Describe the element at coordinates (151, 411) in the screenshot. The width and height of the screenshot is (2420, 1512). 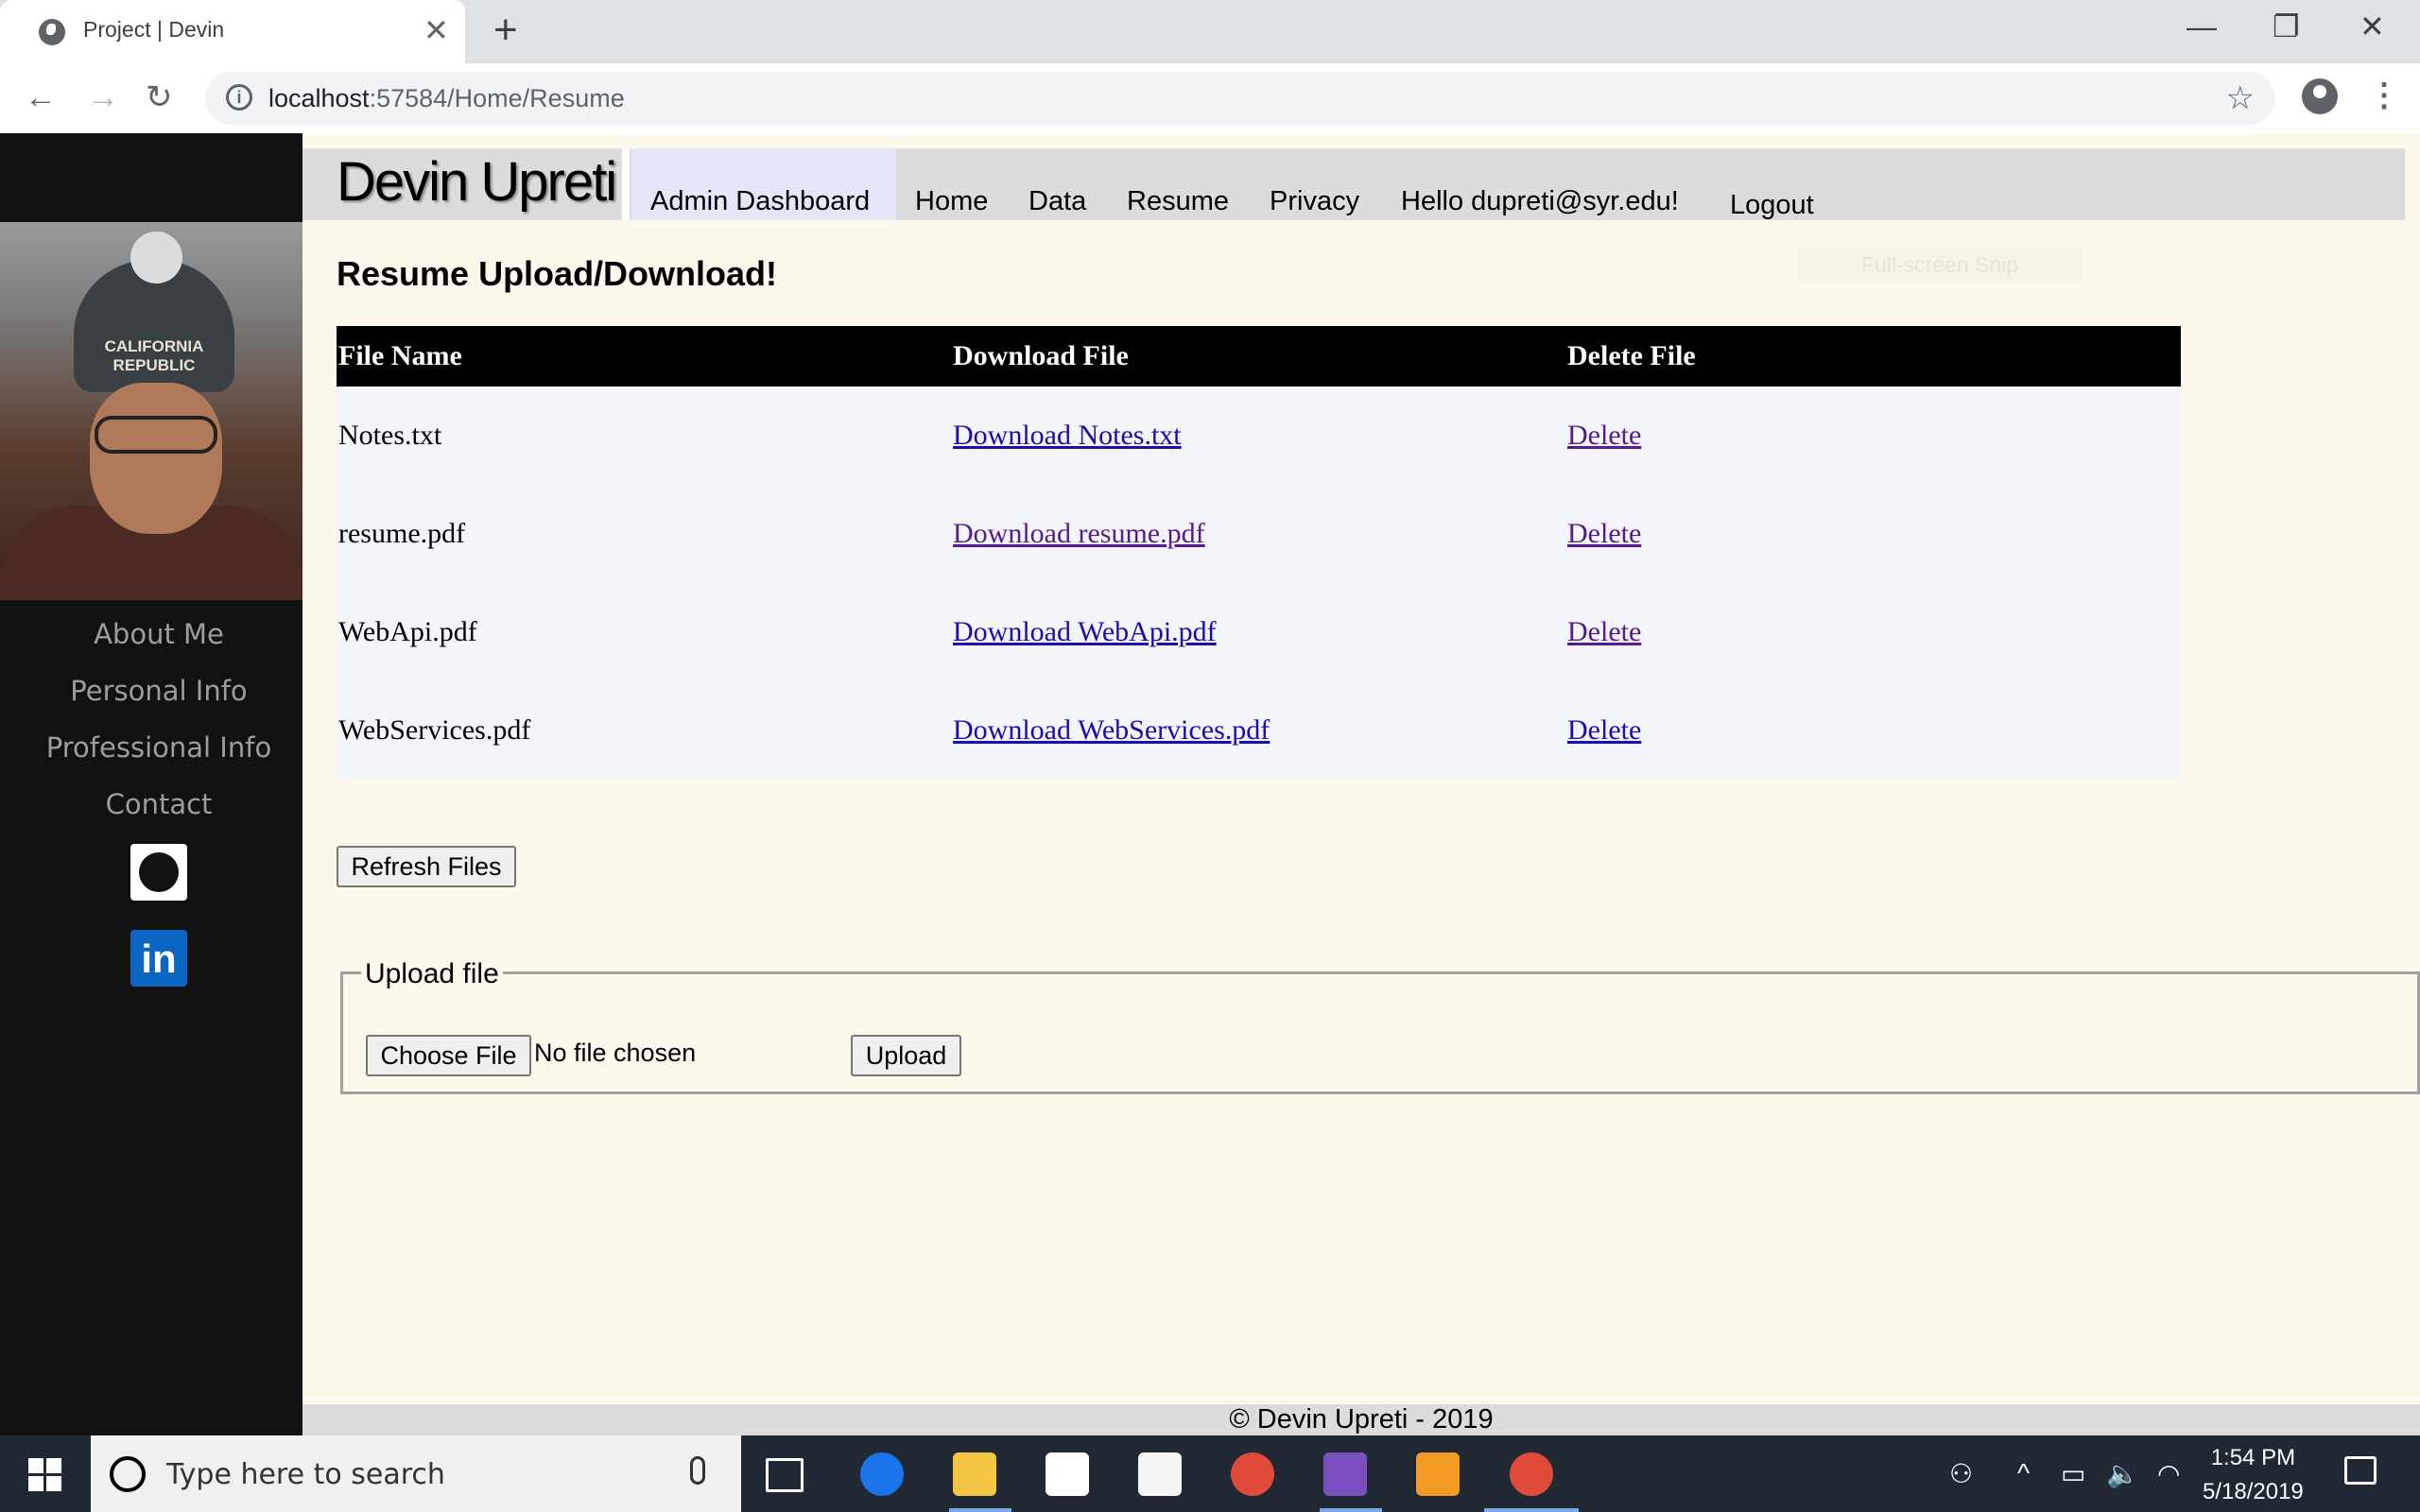
I see `profile-photo: CALIFORNIA REPUBLIC` at that location.